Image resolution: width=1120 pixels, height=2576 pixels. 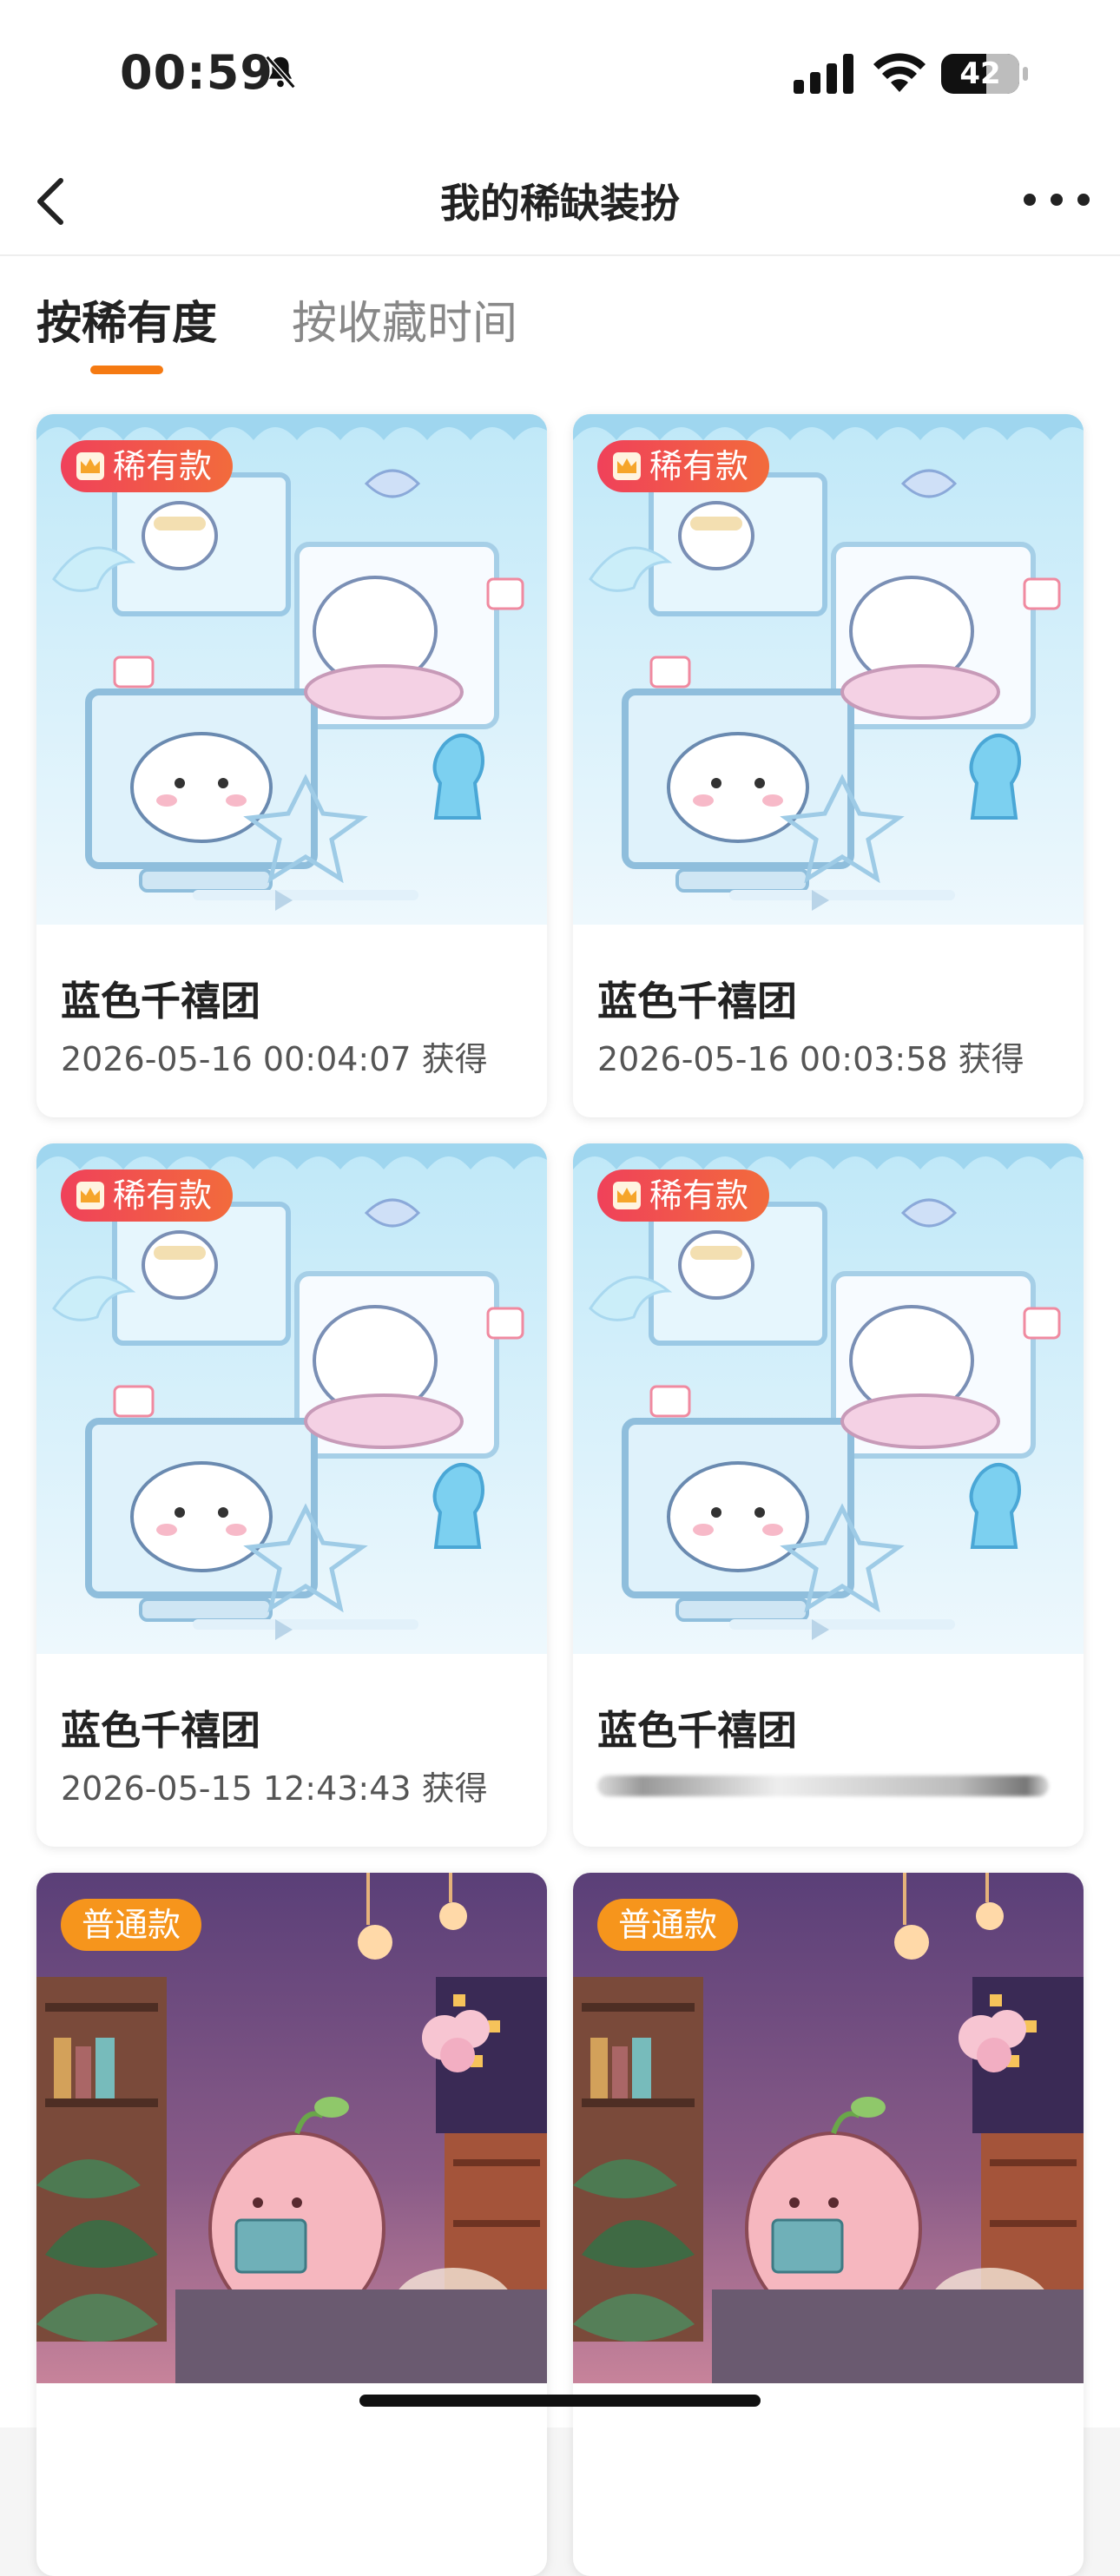 I want to click on tab-by-rarity: 按稀有度, so click(x=126, y=319).